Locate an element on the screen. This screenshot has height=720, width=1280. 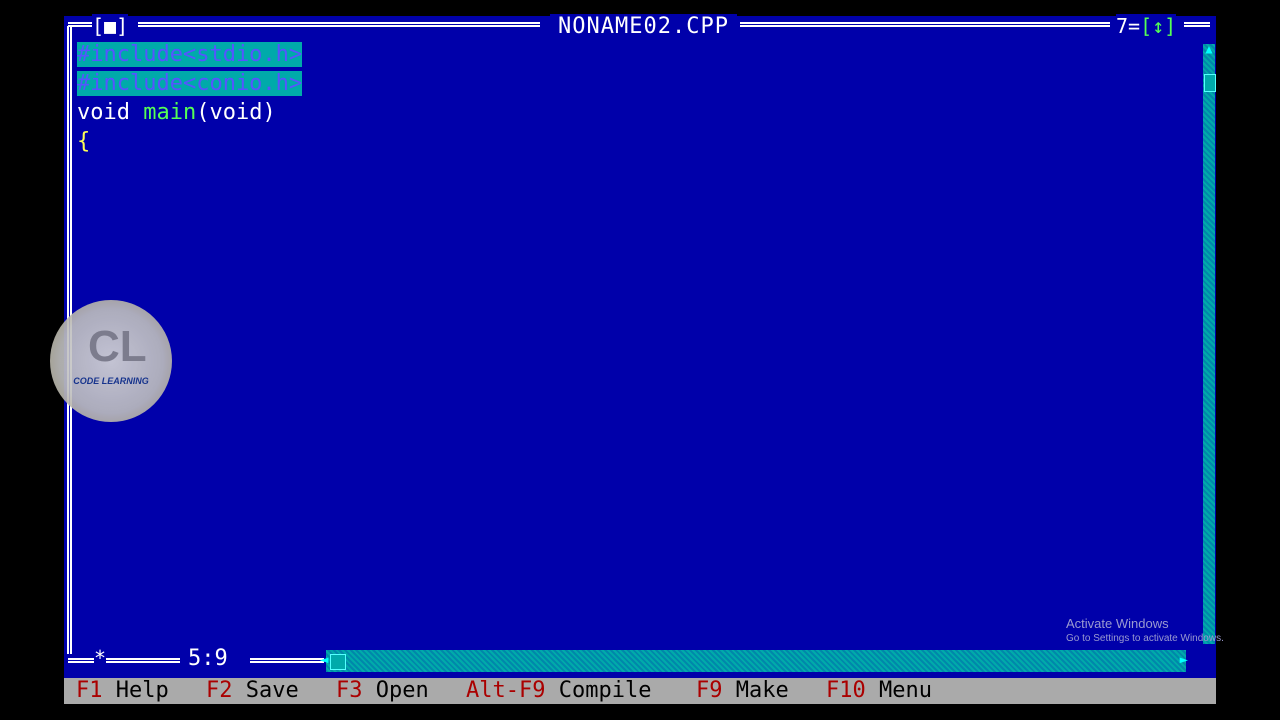
window-title: NONAME02.CPP is located at coordinates (643, 26).